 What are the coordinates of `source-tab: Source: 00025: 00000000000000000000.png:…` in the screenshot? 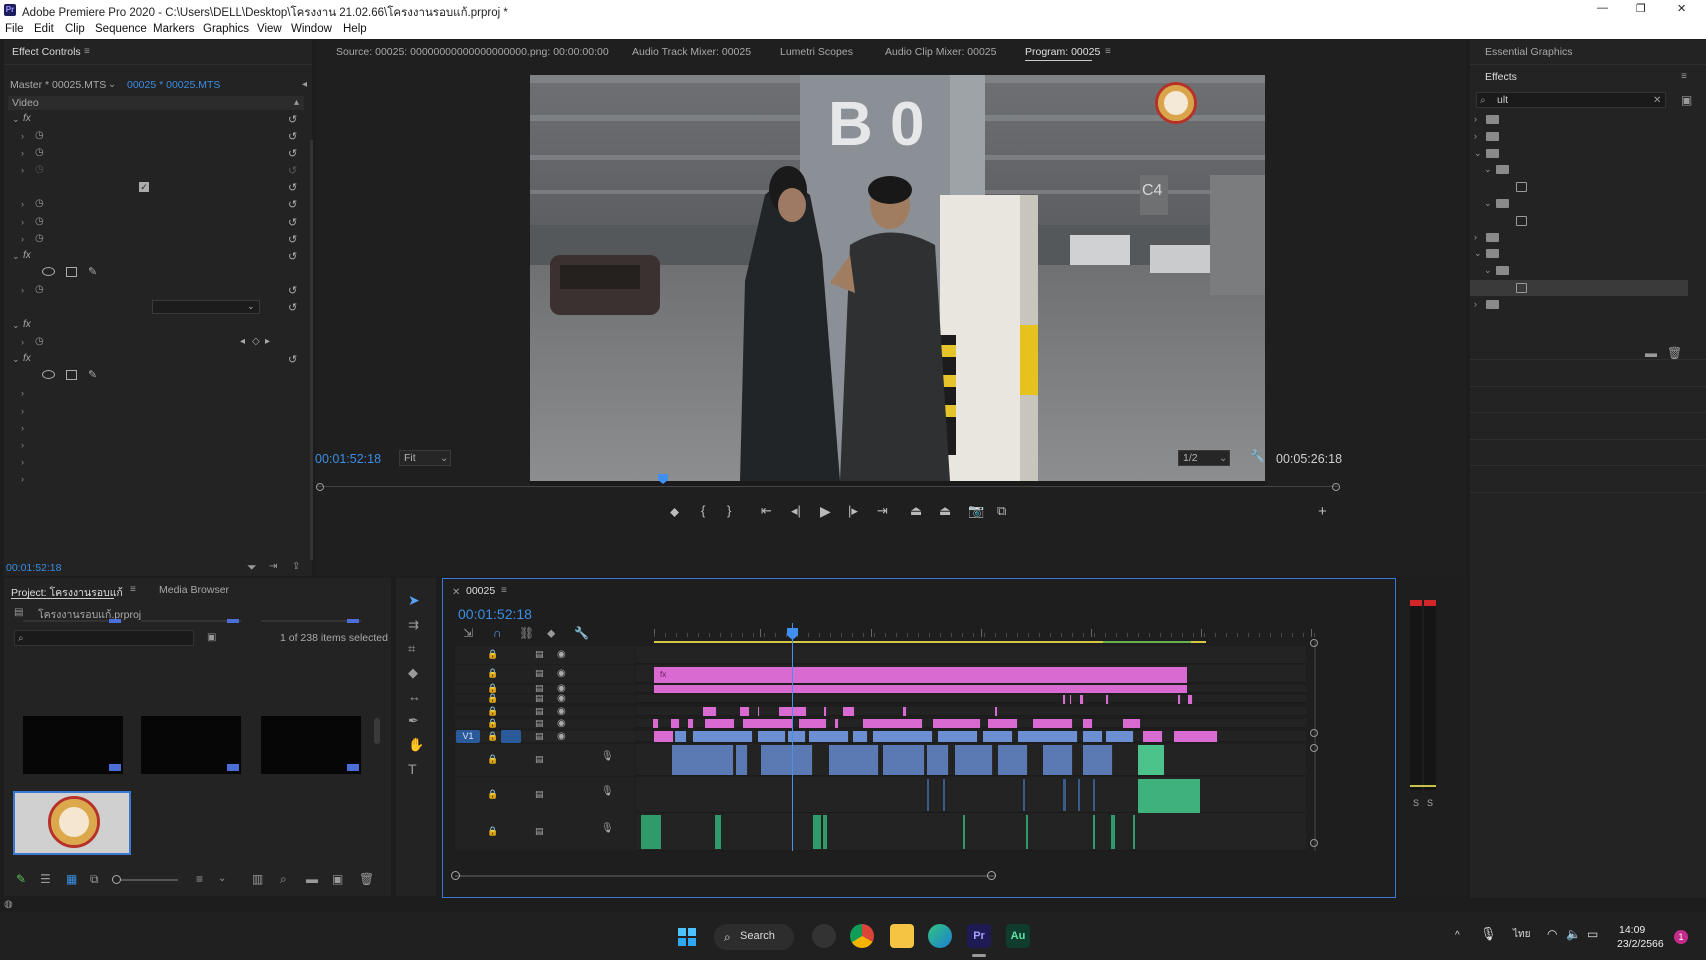 It's located at (472, 52).